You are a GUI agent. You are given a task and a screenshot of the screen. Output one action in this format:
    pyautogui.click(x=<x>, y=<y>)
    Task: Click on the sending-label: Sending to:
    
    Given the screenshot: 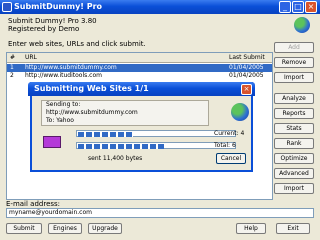 What is the action you would take?
    pyautogui.click(x=63, y=104)
    